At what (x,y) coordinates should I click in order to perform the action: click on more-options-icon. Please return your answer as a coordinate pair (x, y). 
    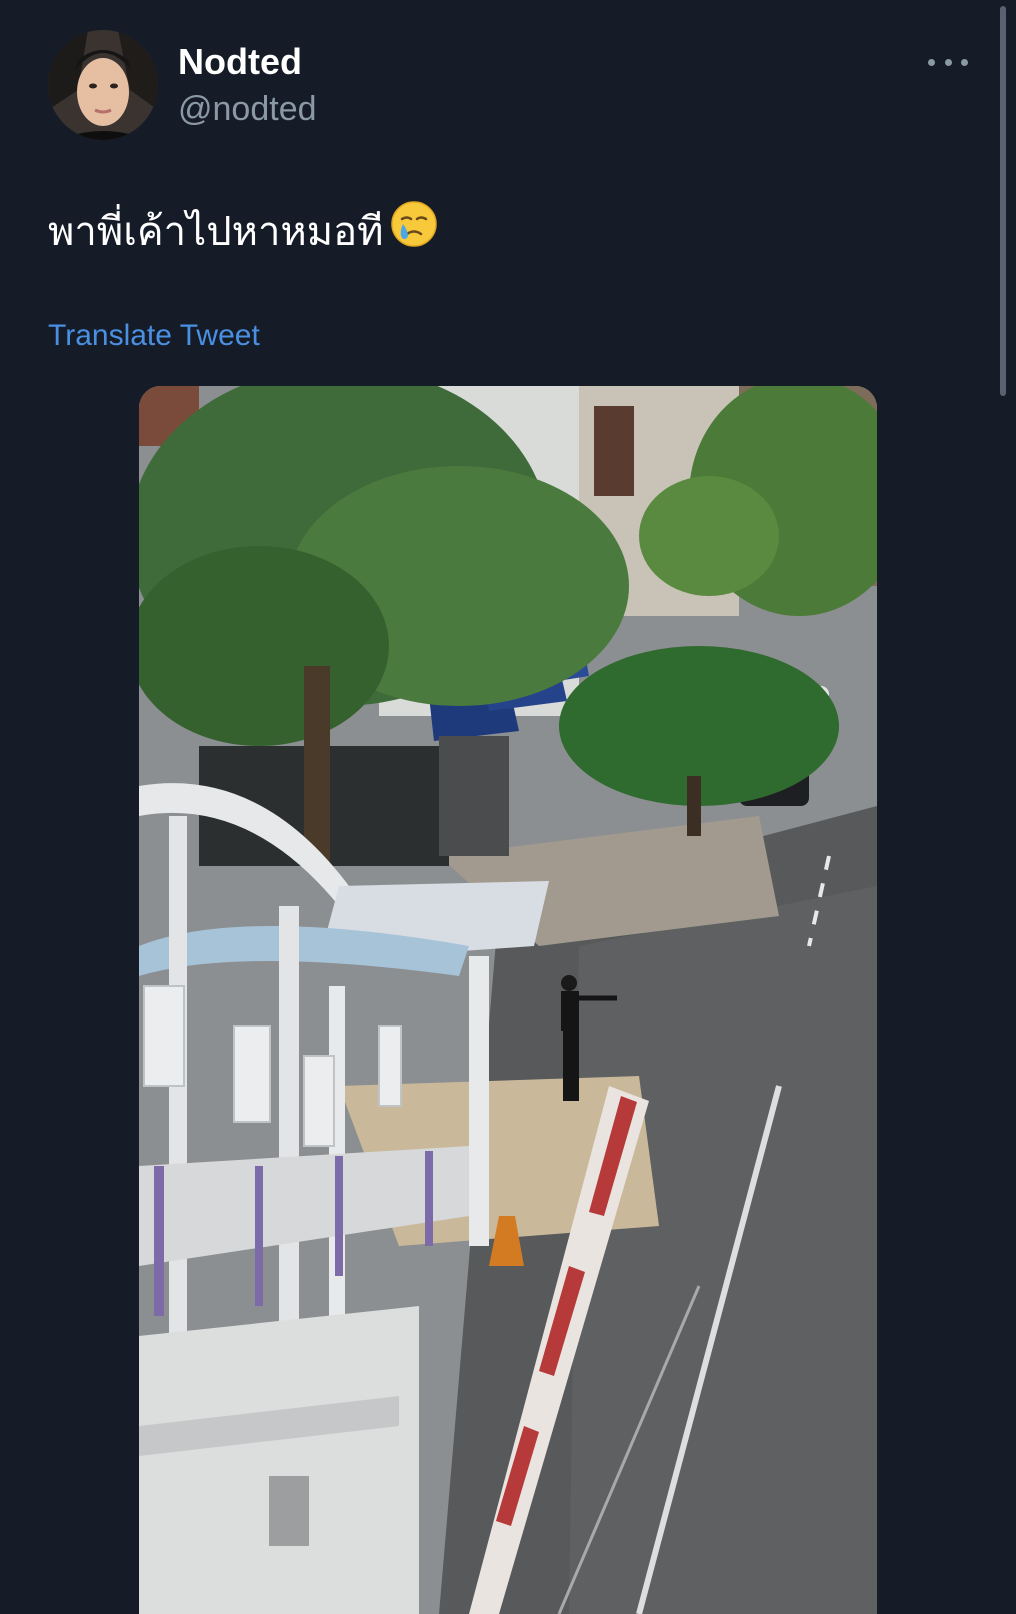
    Looking at the image, I should click on (948, 62).